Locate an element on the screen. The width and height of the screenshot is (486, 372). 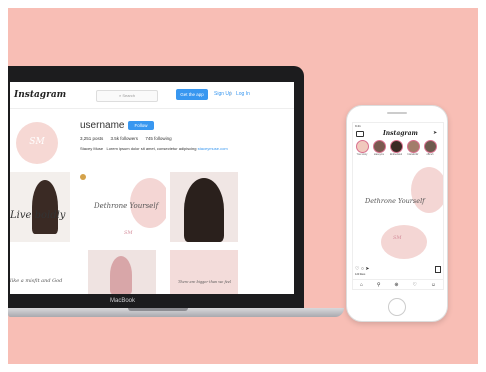
post-tile-4: like a misfit and God is located at coordinates (40, 272).